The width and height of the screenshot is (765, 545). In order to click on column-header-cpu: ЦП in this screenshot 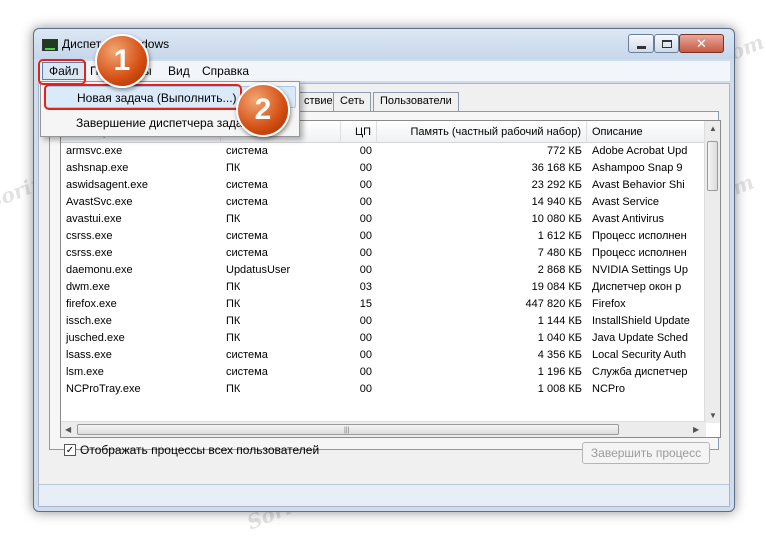, I will do `click(359, 132)`.